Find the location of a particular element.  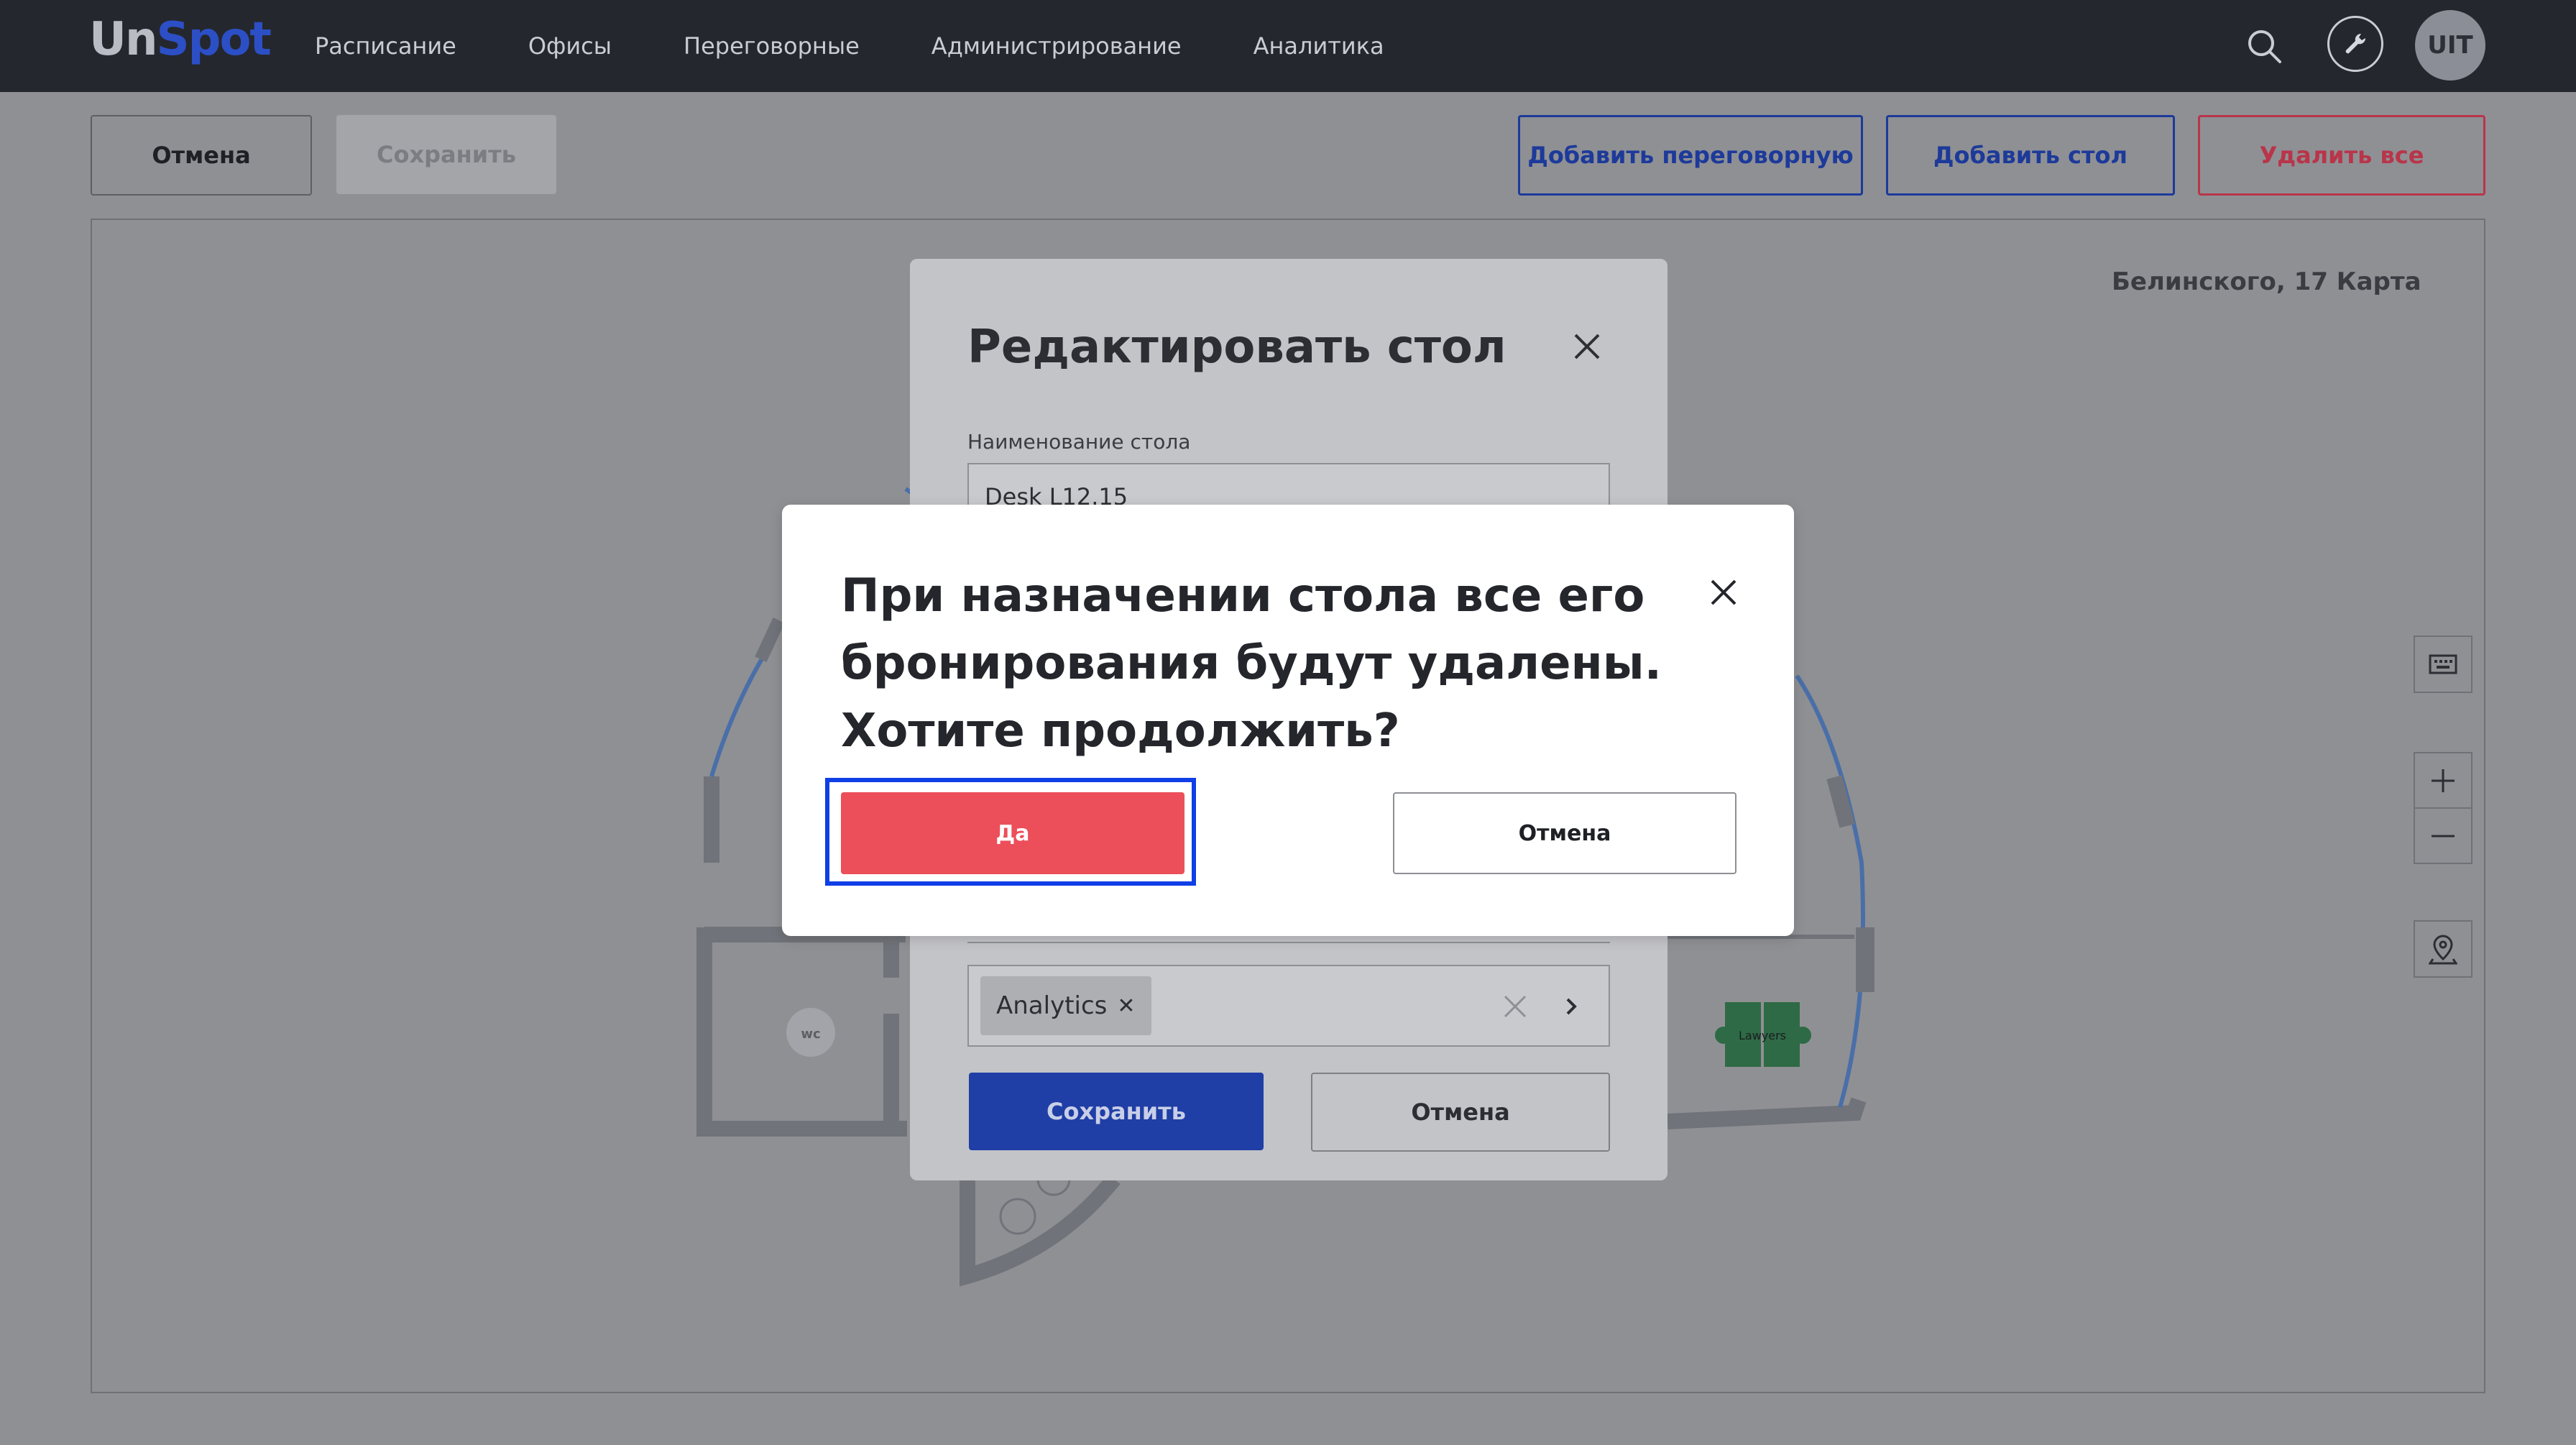

minus-icon is located at coordinates (2443, 836).